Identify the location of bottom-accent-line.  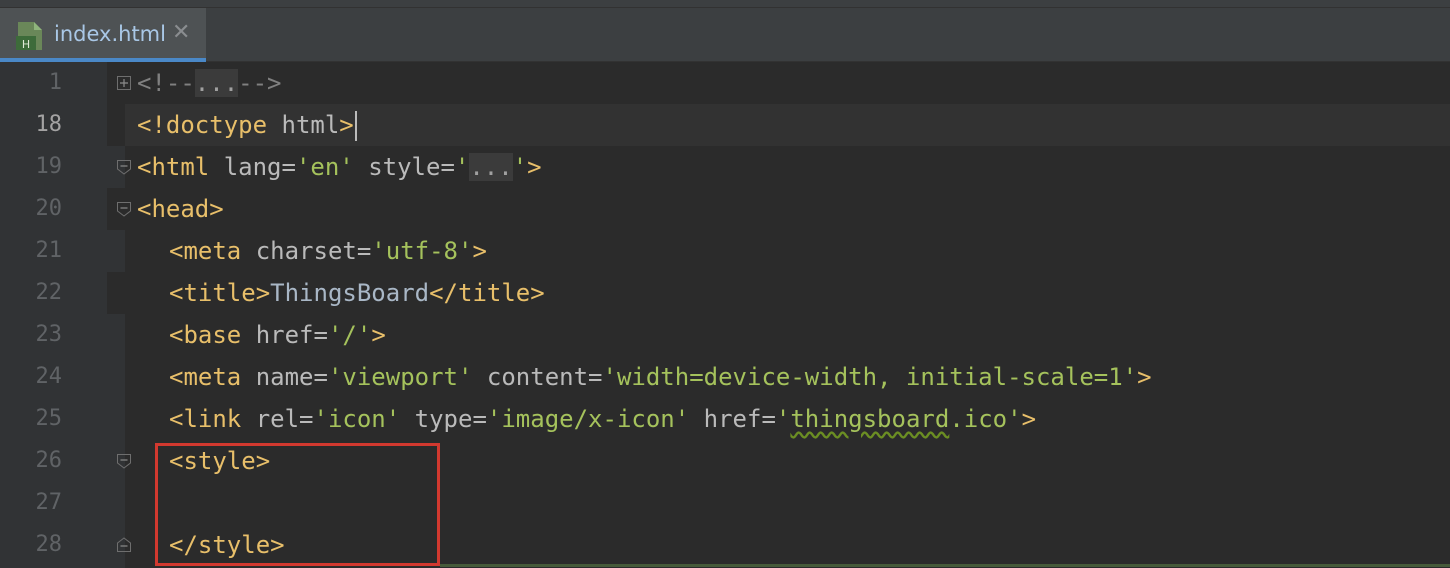
(945, 565).